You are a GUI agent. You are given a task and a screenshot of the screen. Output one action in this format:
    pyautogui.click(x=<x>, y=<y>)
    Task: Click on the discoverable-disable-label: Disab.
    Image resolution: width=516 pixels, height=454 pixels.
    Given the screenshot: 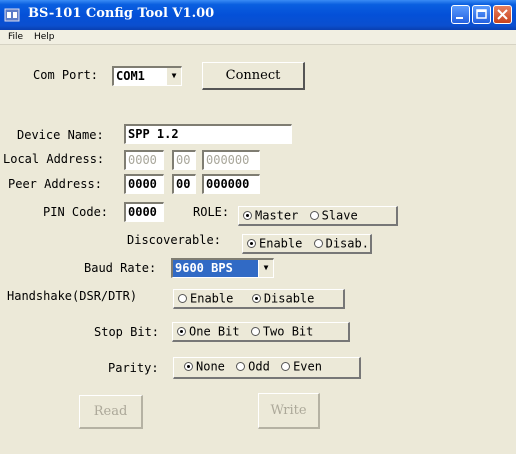 What is the action you would take?
    pyautogui.click(x=347, y=243)
    